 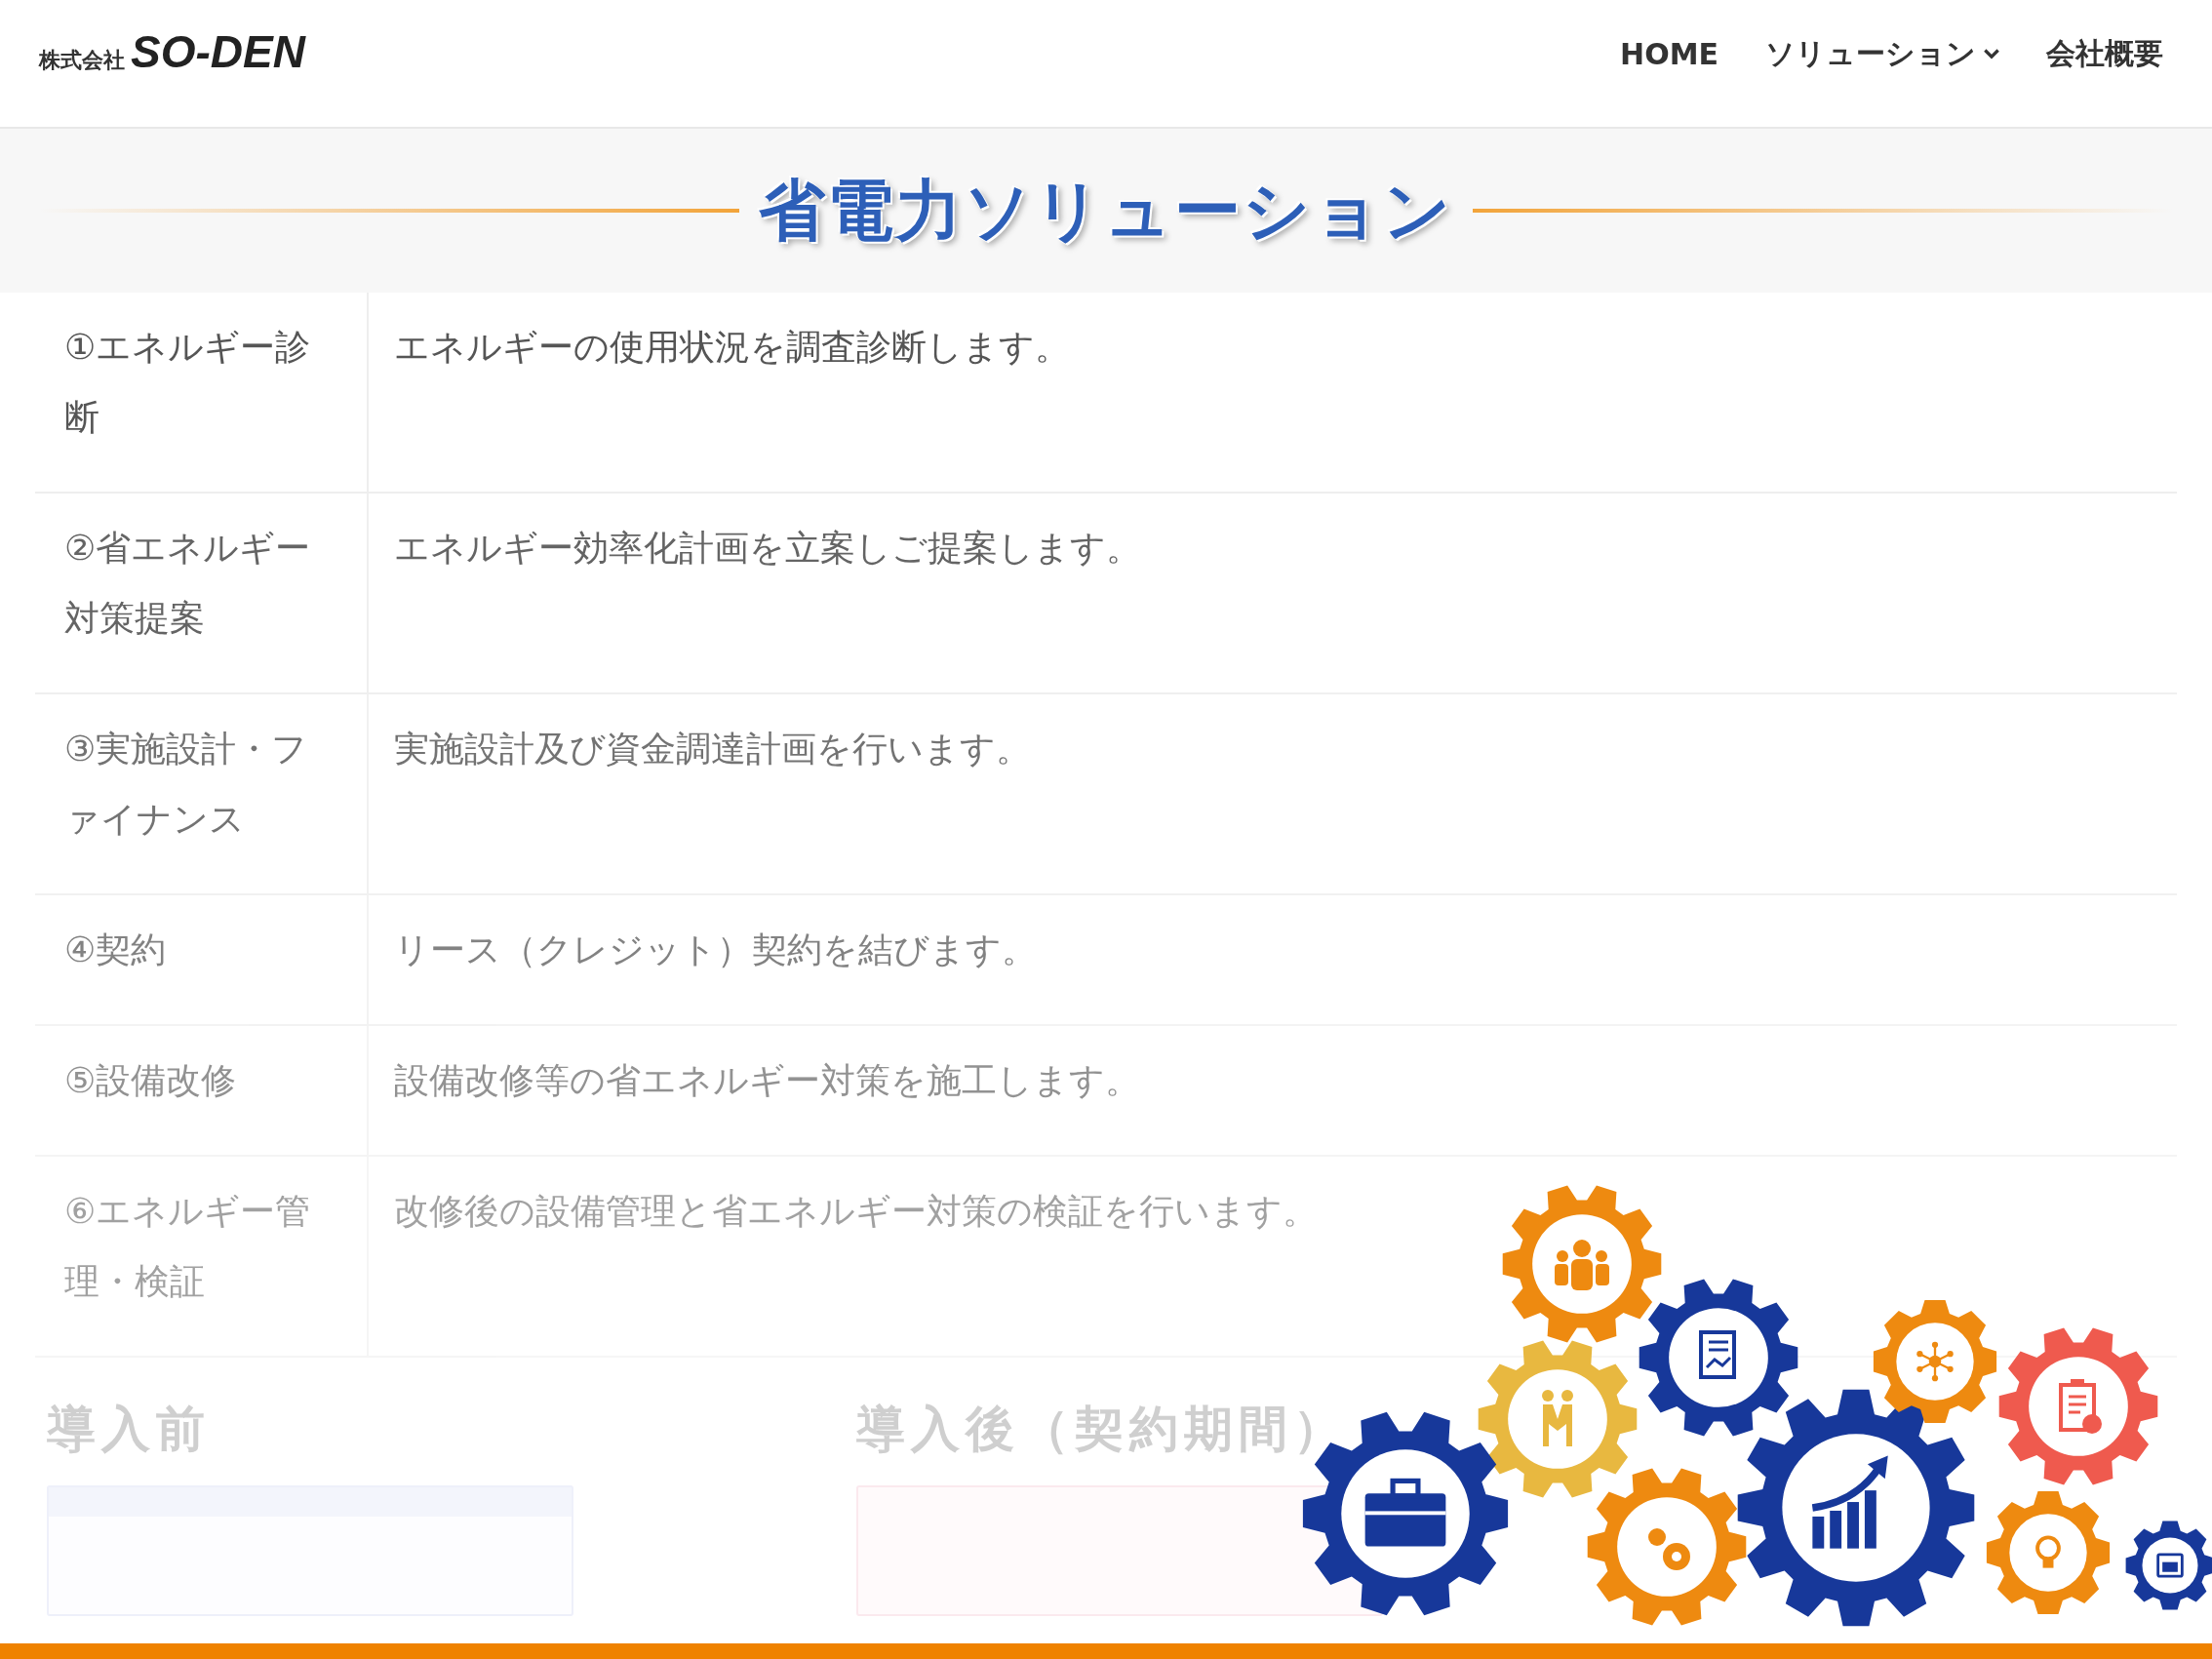 I want to click on page-title: 省電力ソリューション, so click(x=1106, y=210).